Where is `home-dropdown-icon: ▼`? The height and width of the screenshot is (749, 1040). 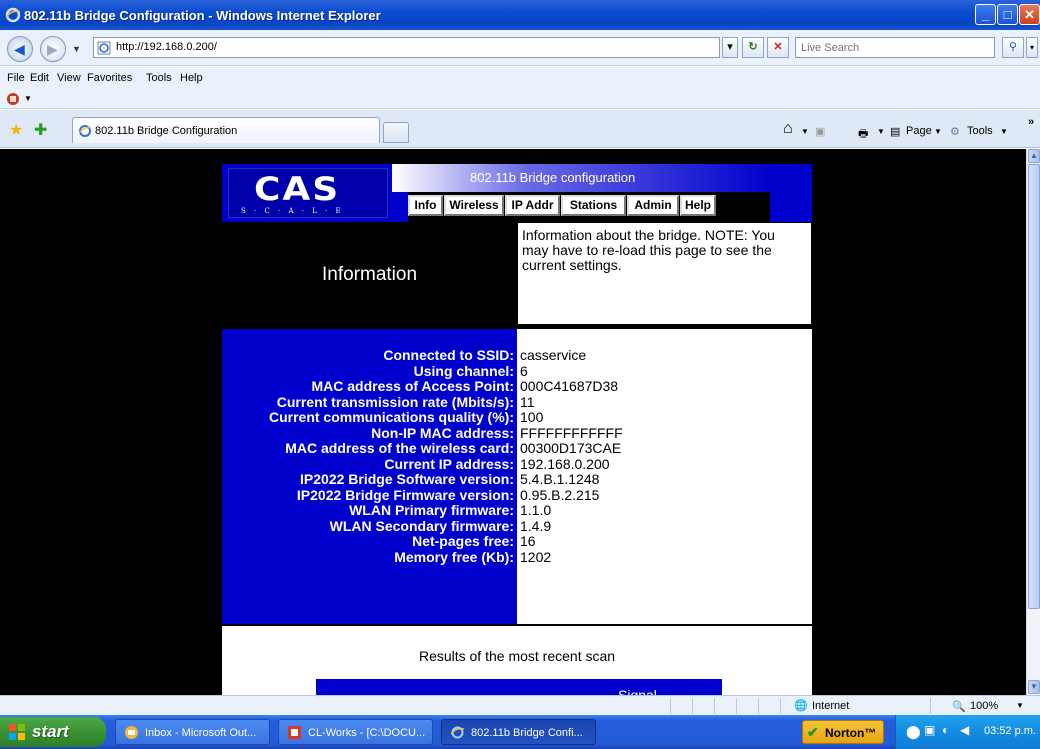 home-dropdown-icon: ▼ is located at coordinates (805, 131).